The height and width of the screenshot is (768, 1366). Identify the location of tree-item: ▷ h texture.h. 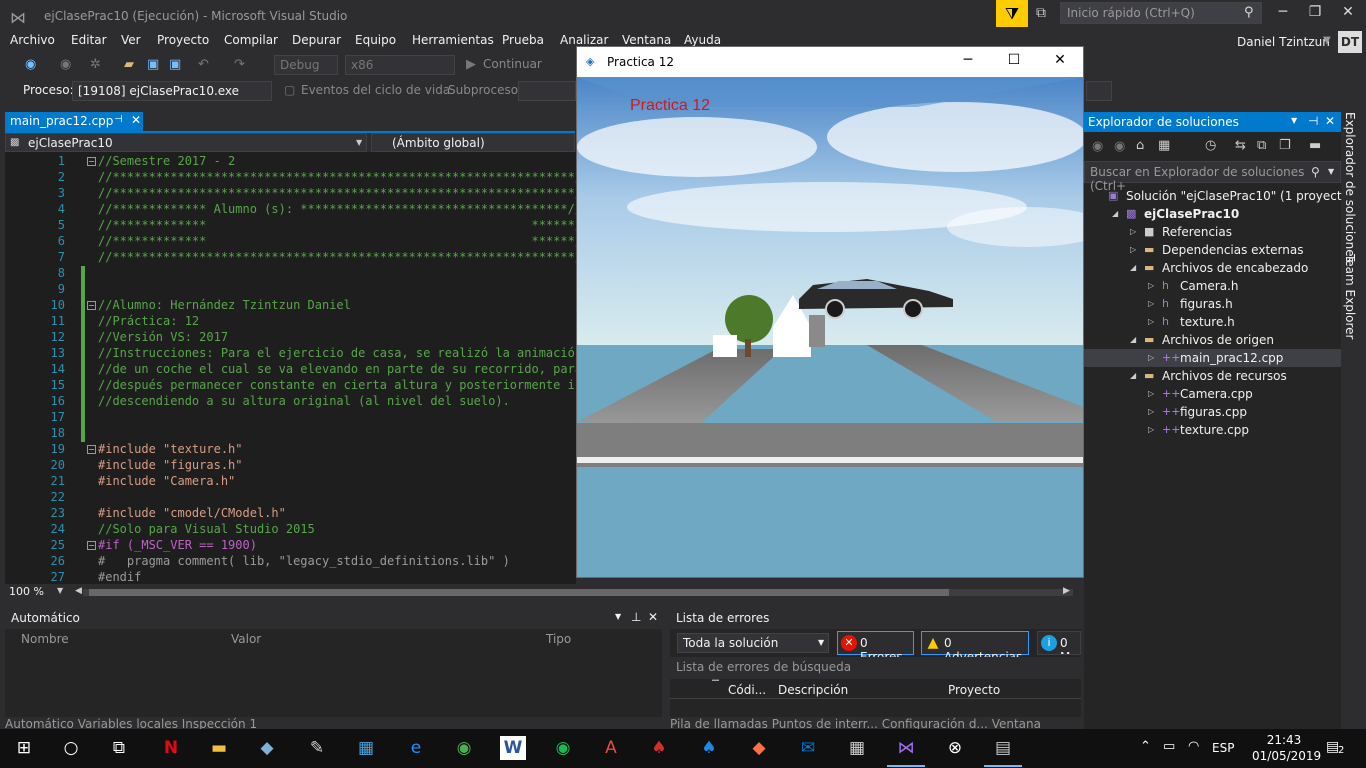
(1212, 322).